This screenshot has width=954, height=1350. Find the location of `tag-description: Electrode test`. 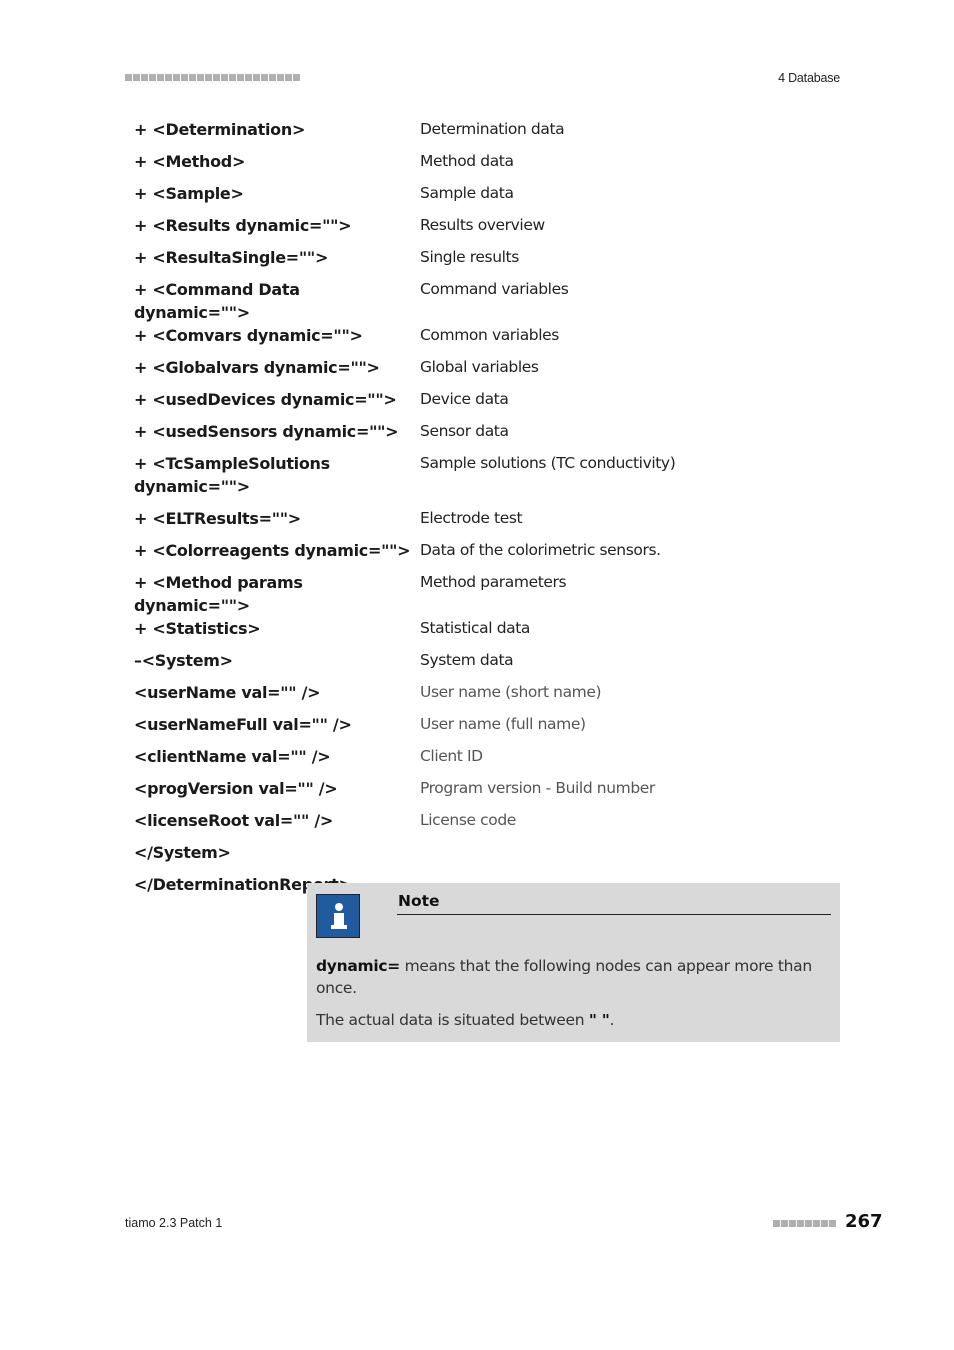

tag-description: Electrode test is located at coordinates (471, 518).